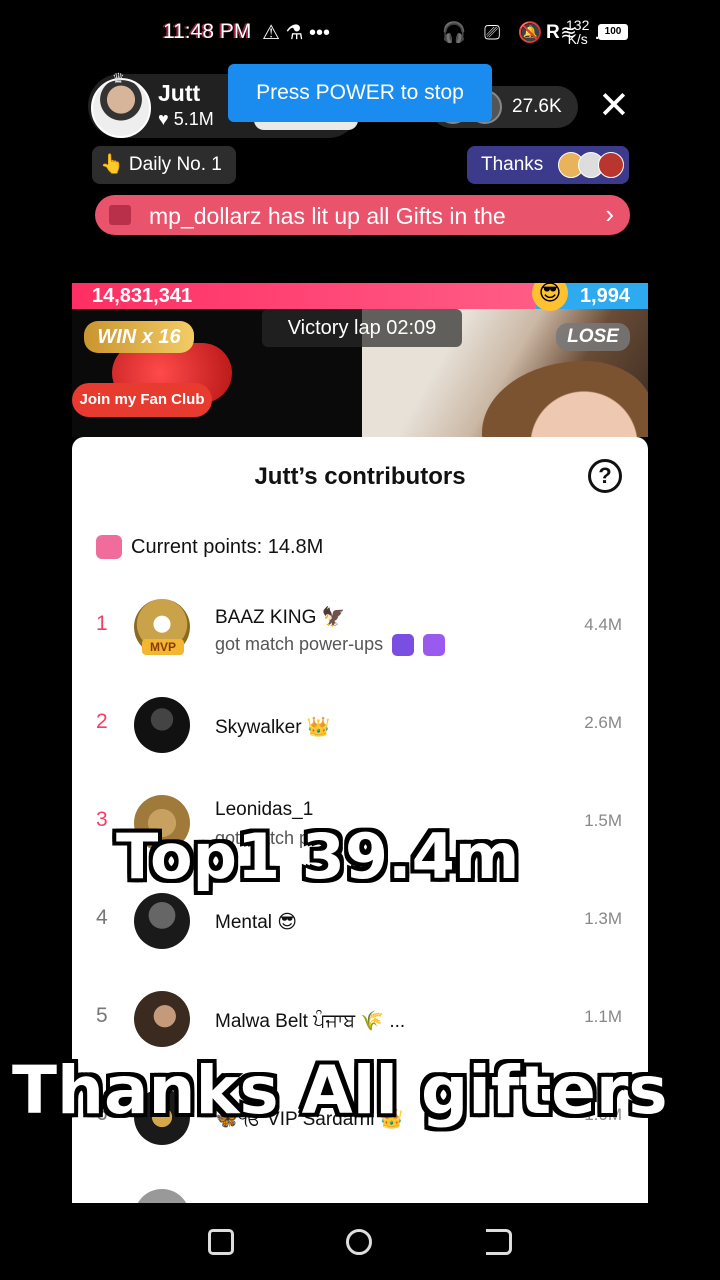 Image resolution: width=720 pixels, height=1280 pixels. What do you see at coordinates (609, 214) in the screenshot?
I see `chevron-right-icon: ›` at bounding box center [609, 214].